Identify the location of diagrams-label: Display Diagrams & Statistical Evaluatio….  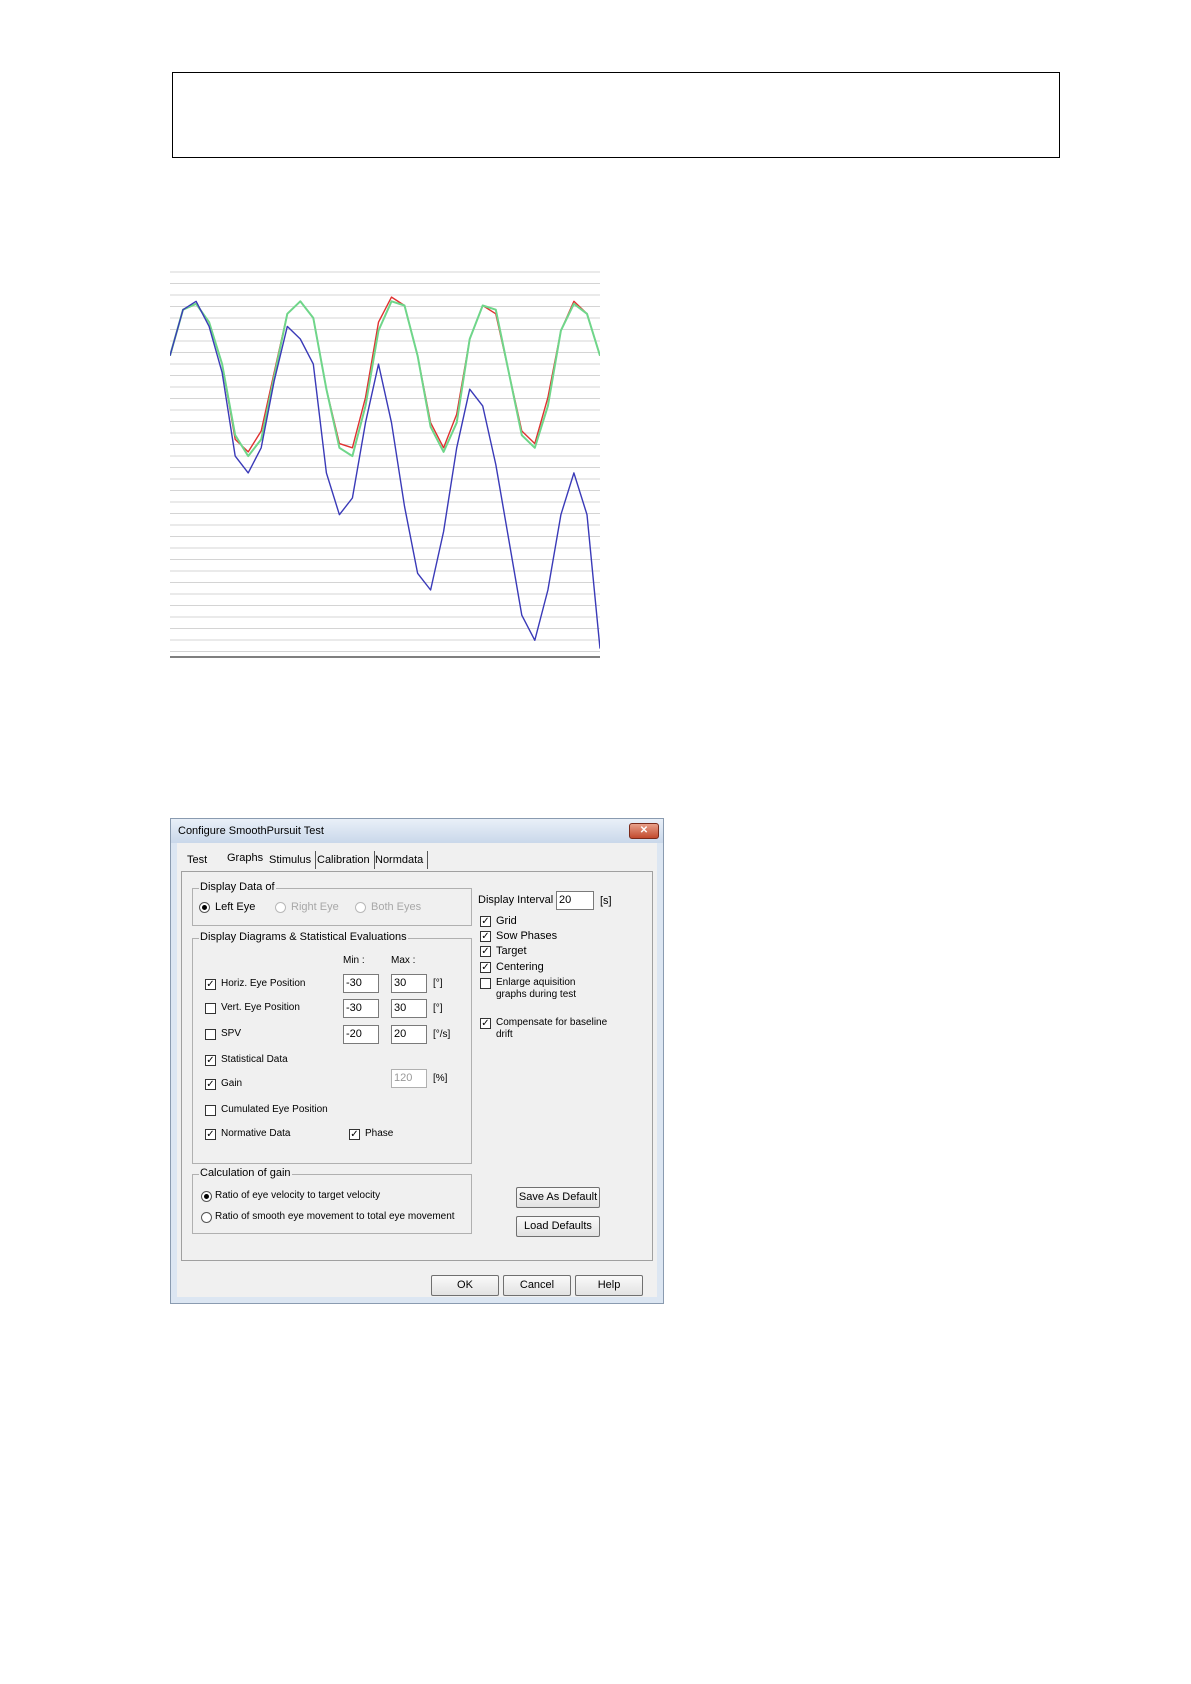
(303, 937).